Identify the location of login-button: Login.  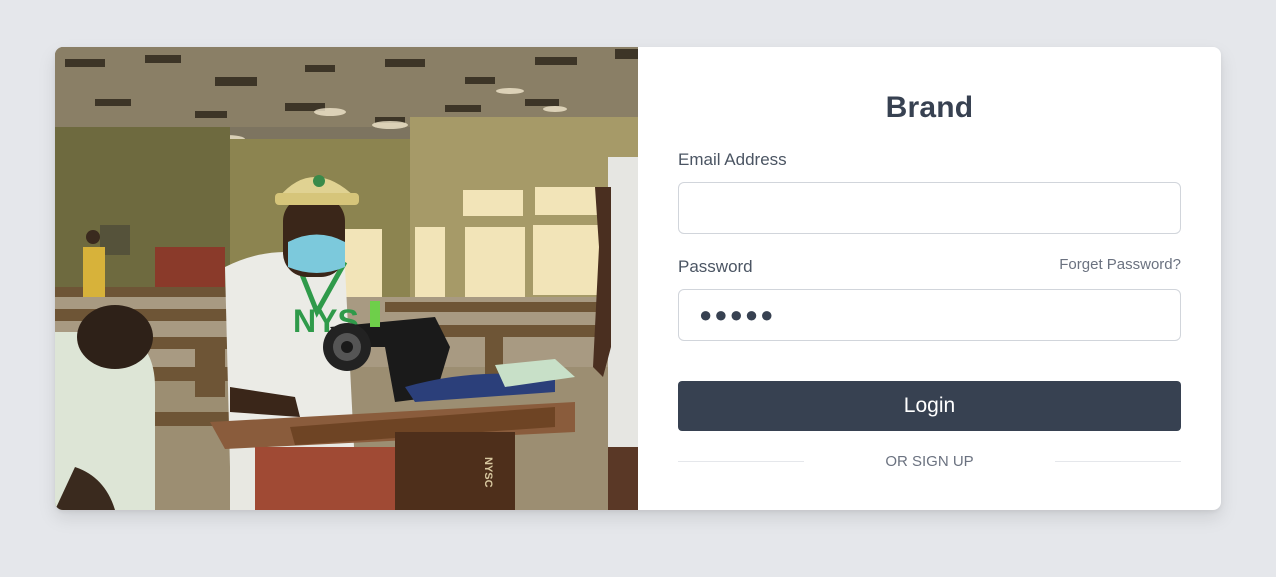
(929, 406).